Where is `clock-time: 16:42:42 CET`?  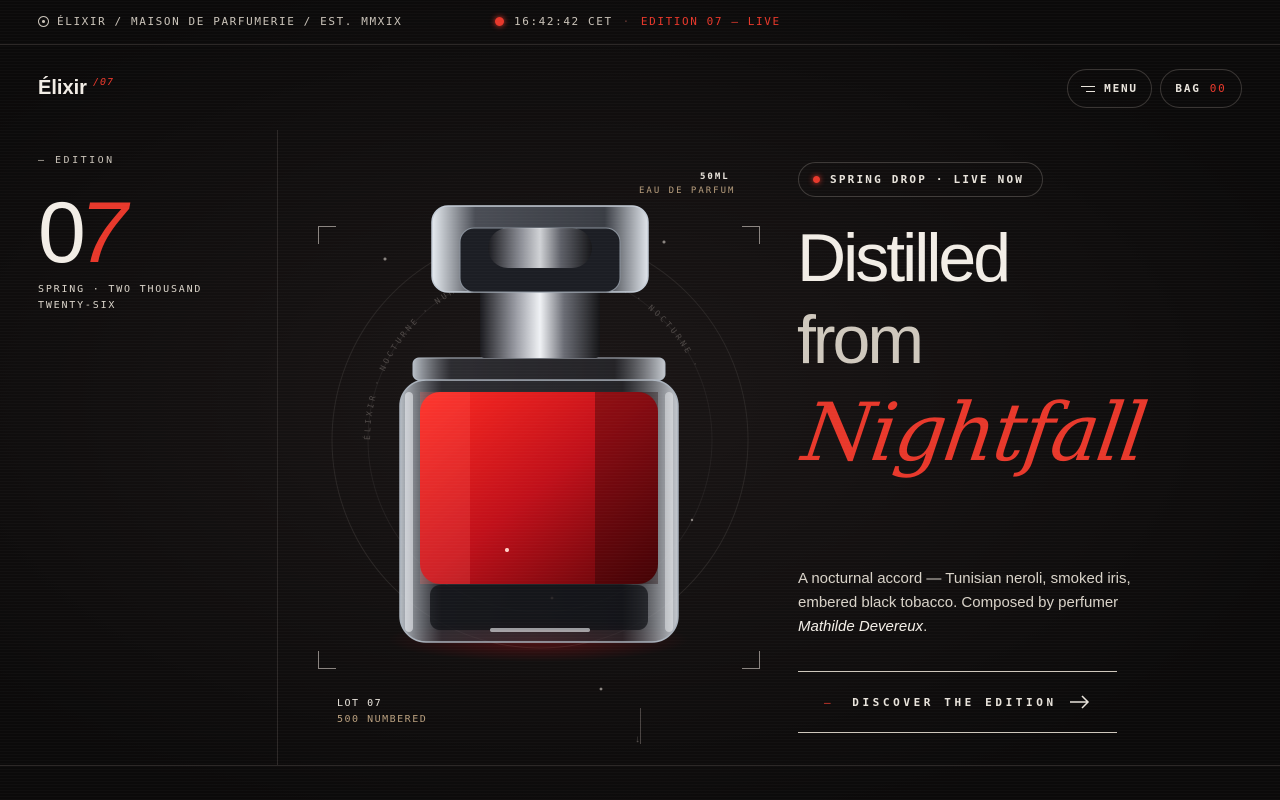
clock-time: 16:42:42 CET is located at coordinates (563, 21).